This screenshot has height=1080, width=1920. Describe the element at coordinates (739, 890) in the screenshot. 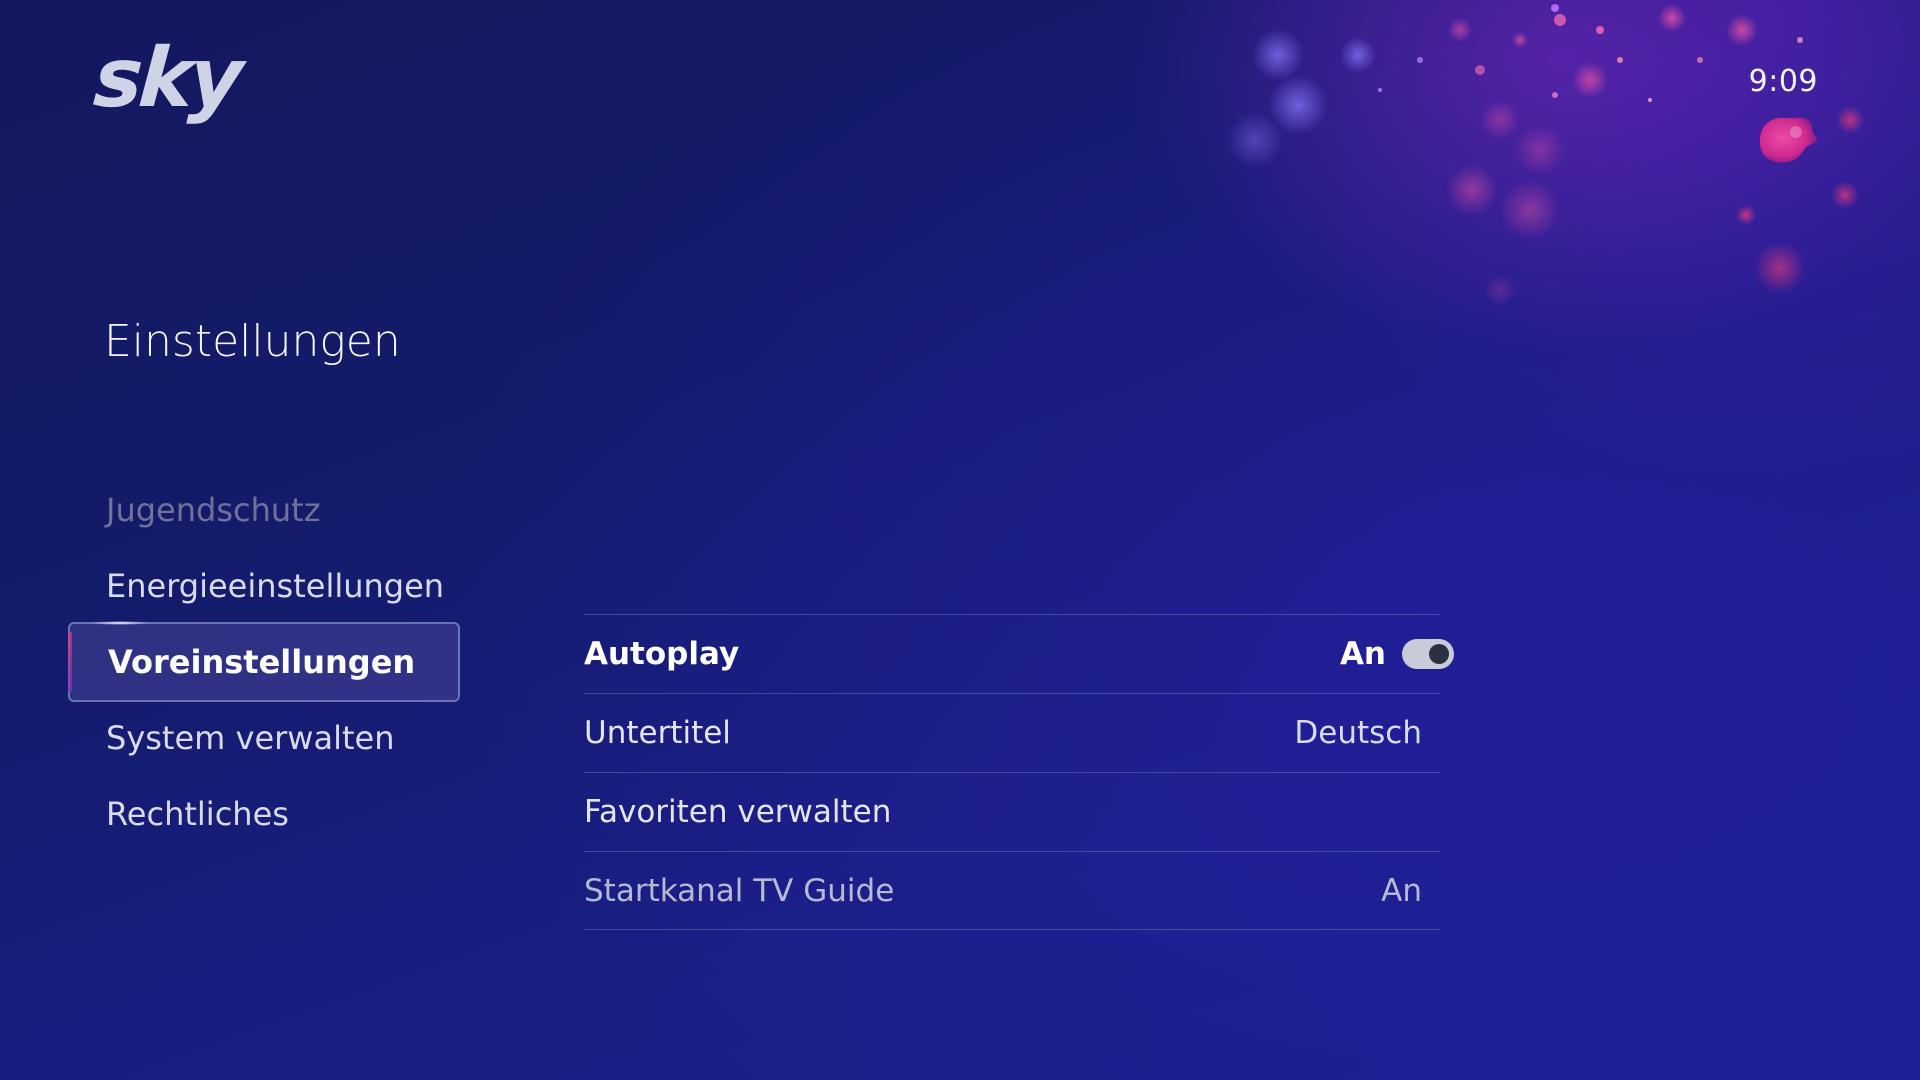

I see `setting-label: Startkanal TV Guide` at that location.